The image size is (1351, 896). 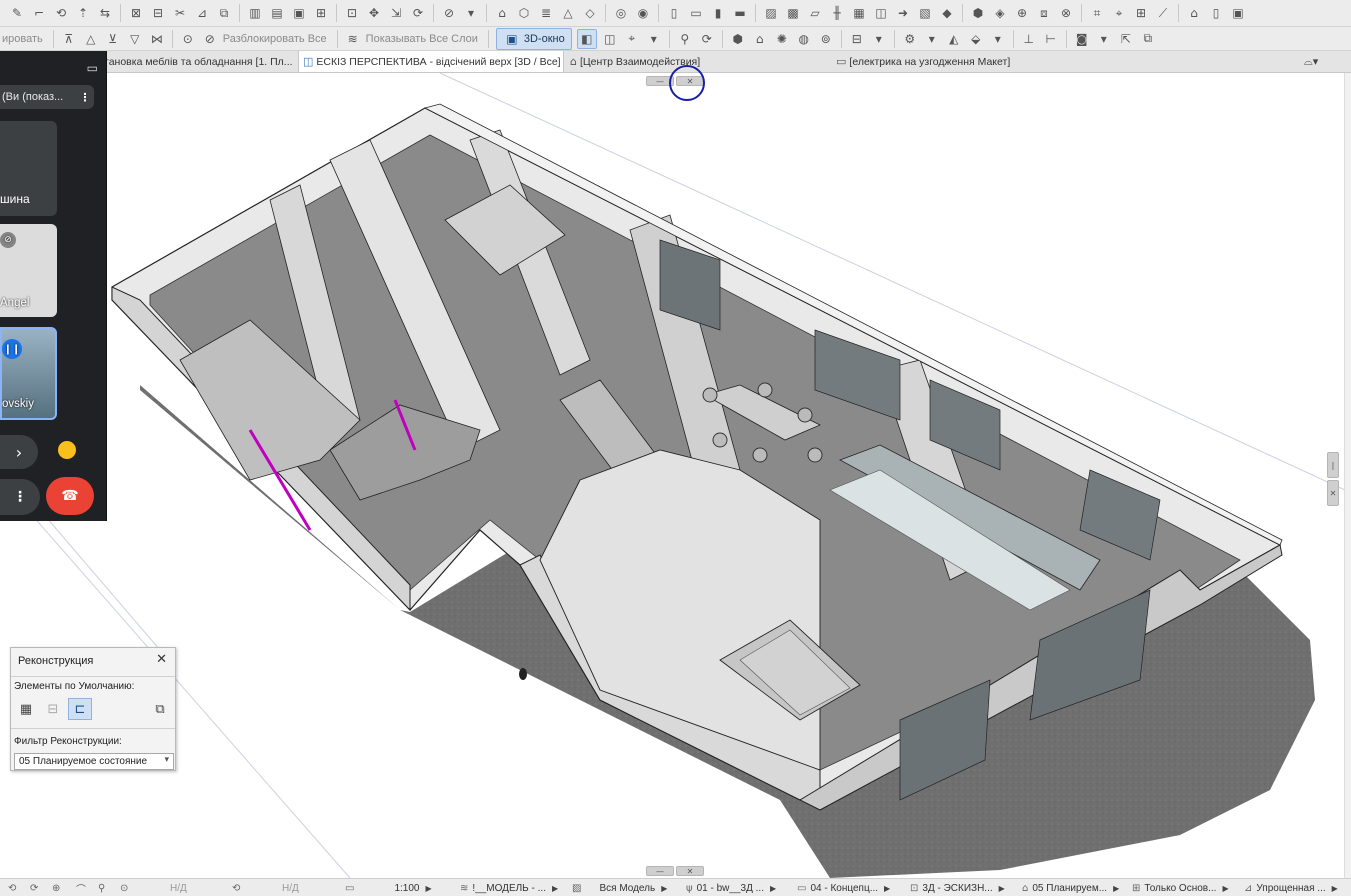 What do you see at coordinates (740, 13) in the screenshot?
I see `beam-icon: ▬` at bounding box center [740, 13].